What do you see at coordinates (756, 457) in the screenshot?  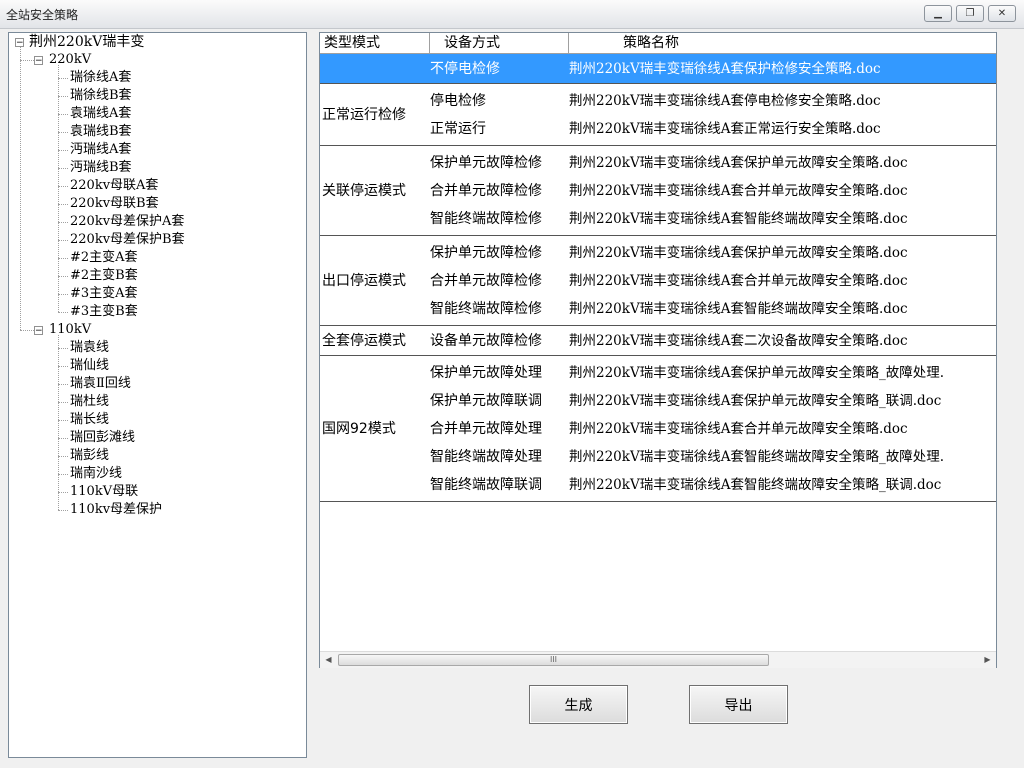 I see `strategy-file-cell: 荆州220kV瑞丰变瑞徐线A套智能终端故障安全策略_故障处理.` at bounding box center [756, 457].